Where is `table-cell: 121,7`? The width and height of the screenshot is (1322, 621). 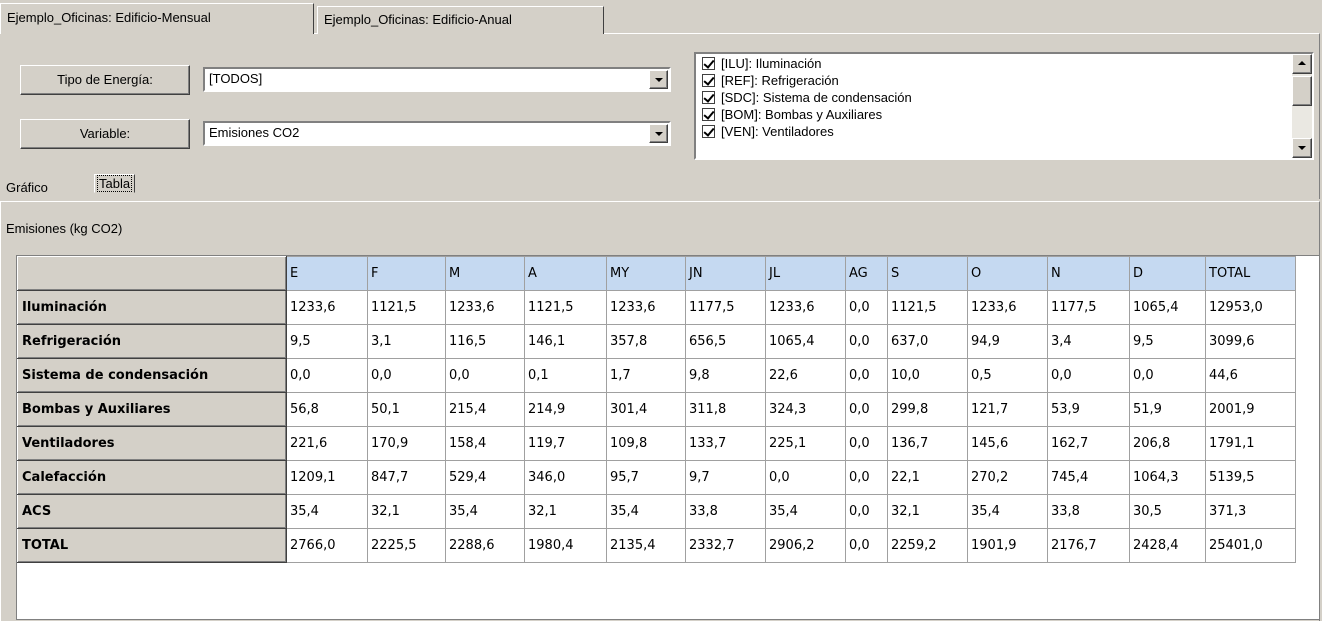 table-cell: 121,7 is located at coordinates (1007, 409).